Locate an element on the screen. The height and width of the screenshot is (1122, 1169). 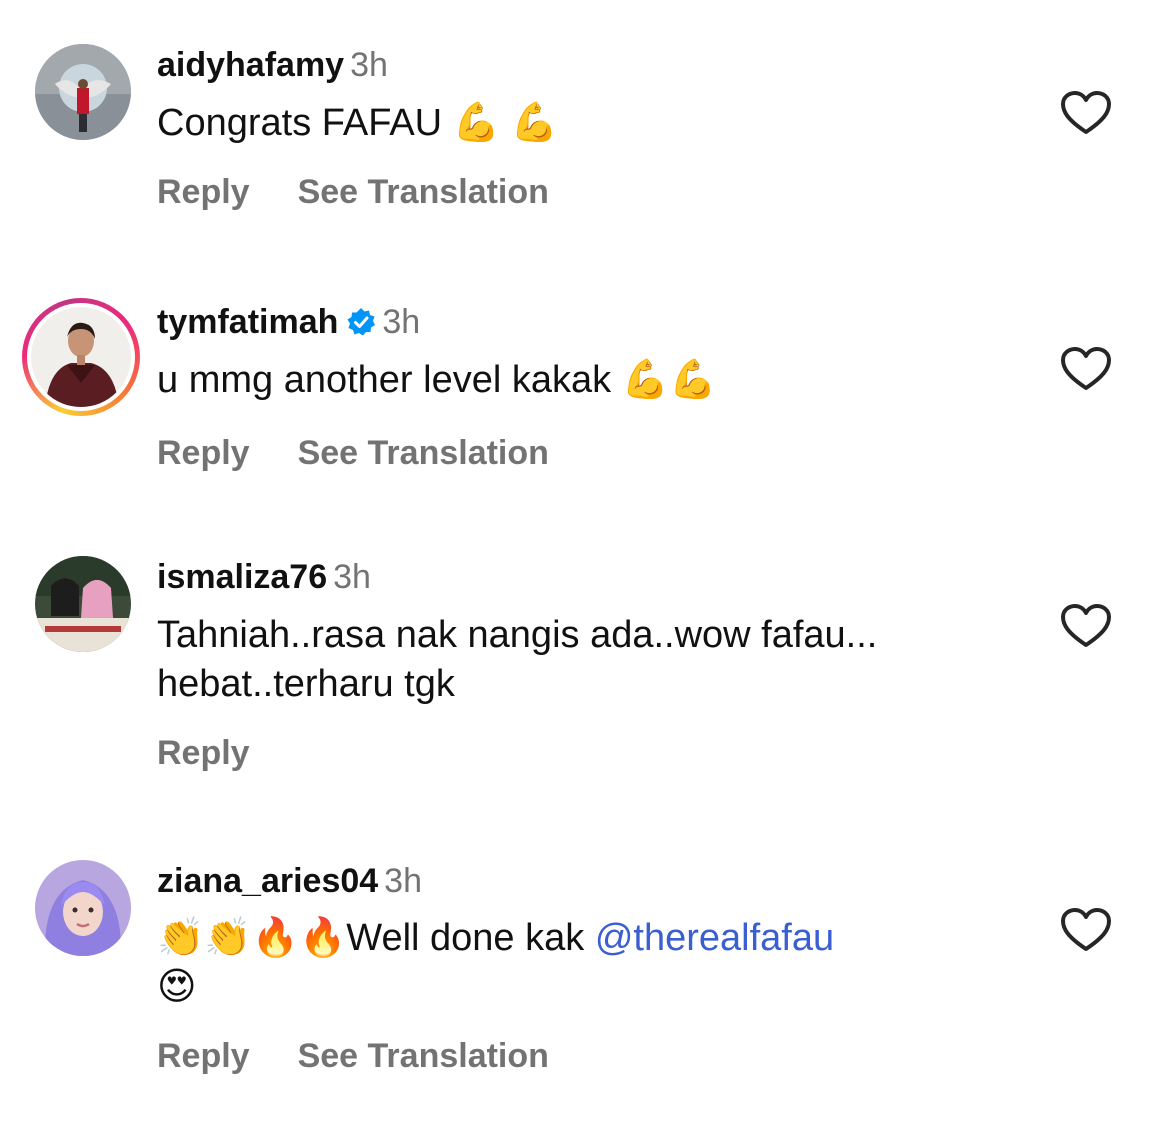
story-ring is located at coordinates (81, 357).